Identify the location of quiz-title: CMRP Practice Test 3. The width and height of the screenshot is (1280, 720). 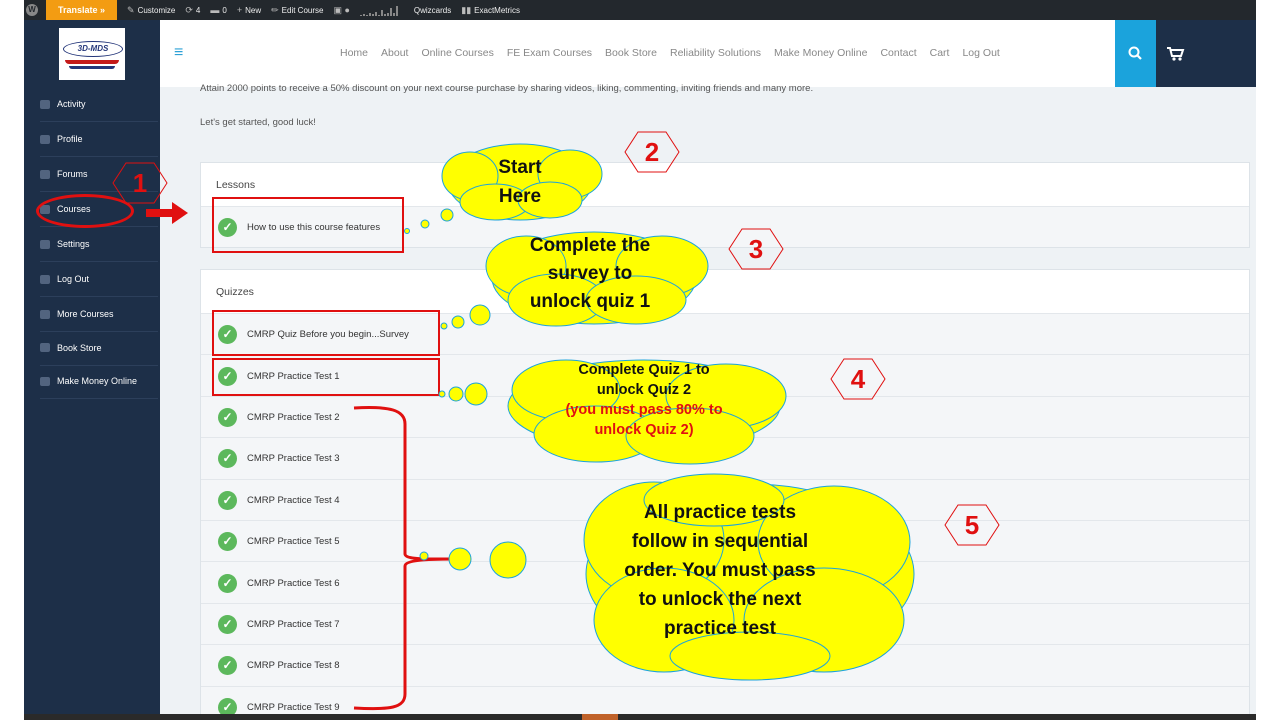
(293, 458).